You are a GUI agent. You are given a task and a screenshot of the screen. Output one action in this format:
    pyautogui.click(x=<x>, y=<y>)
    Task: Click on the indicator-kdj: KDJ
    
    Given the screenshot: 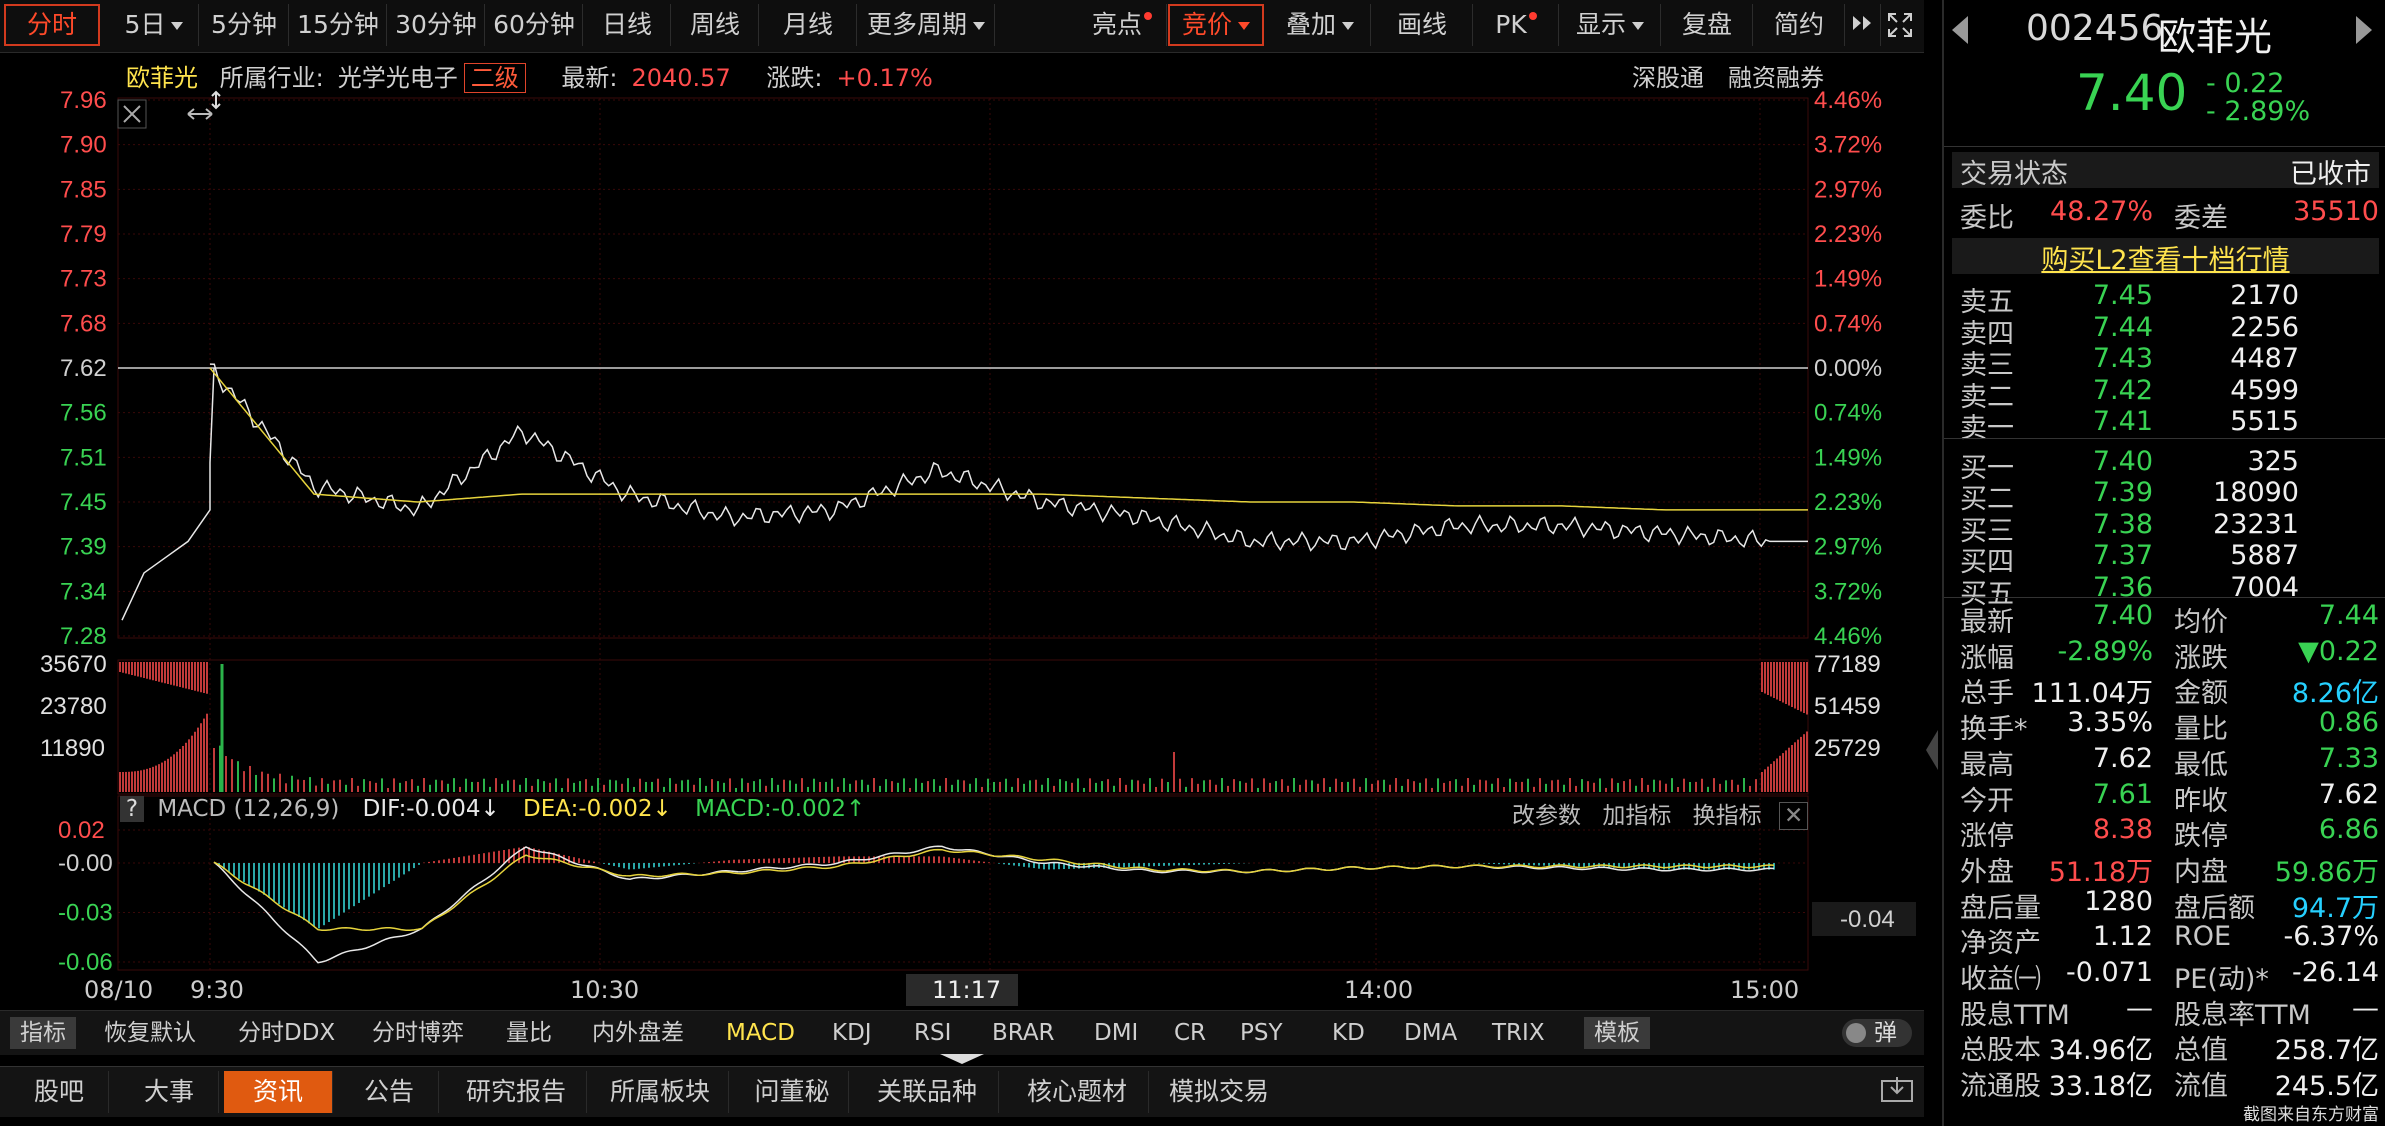 What is the action you would take?
    pyautogui.click(x=852, y=1033)
    